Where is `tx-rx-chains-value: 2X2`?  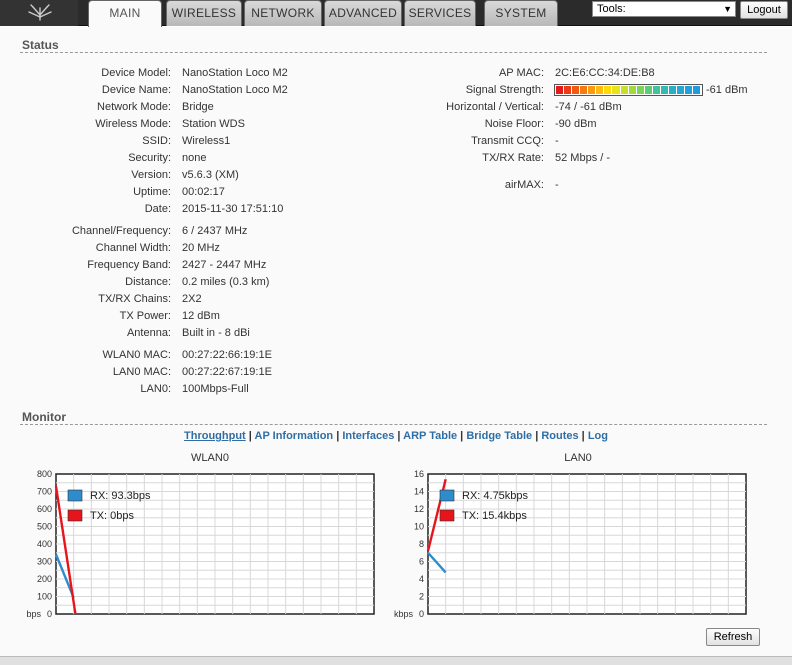
tx-rx-chains-value: 2X2 is located at coordinates (192, 299).